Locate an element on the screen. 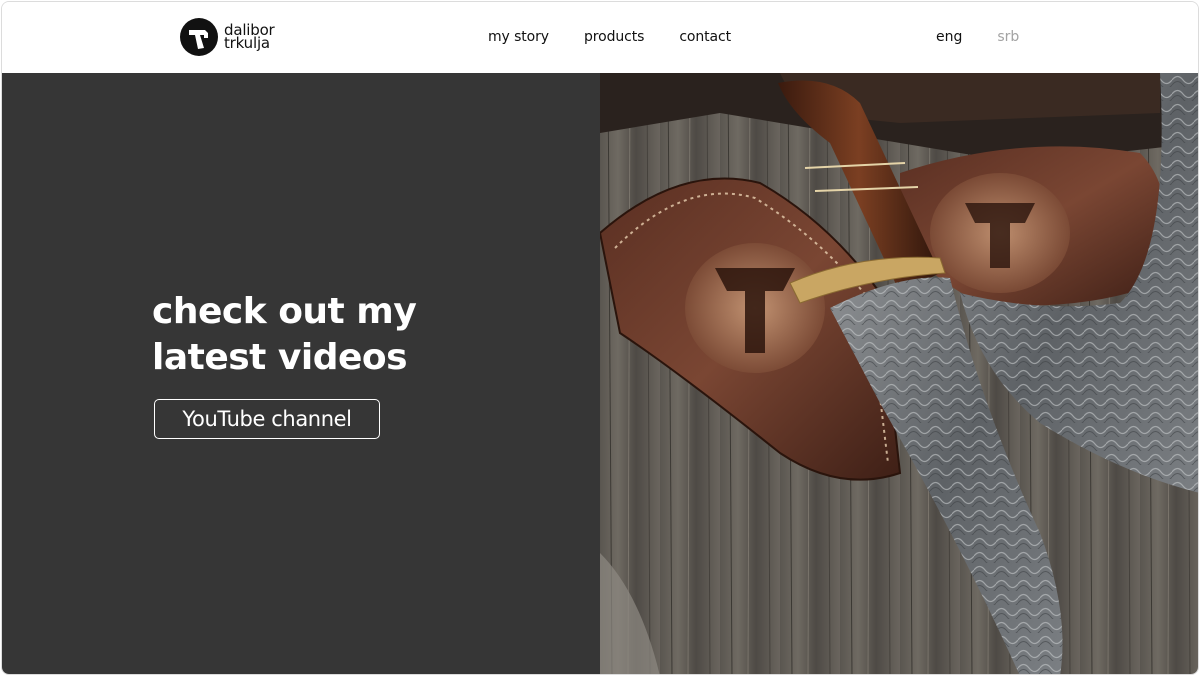  language-switcher: eng srb is located at coordinates (977, 37).